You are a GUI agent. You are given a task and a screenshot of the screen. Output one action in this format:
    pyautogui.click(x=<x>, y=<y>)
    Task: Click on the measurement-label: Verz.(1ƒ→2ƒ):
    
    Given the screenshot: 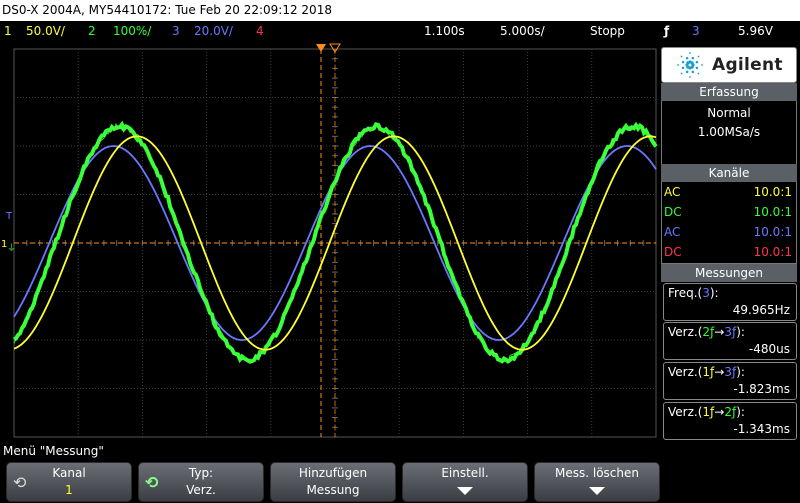 What is the action you would take?
    pyautogui.click(x=706, y=412)
    